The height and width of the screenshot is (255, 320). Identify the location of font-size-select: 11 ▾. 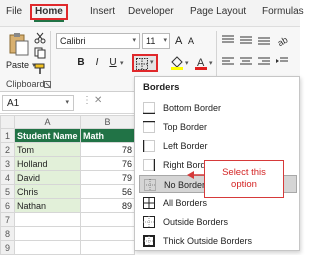
(156, 41).